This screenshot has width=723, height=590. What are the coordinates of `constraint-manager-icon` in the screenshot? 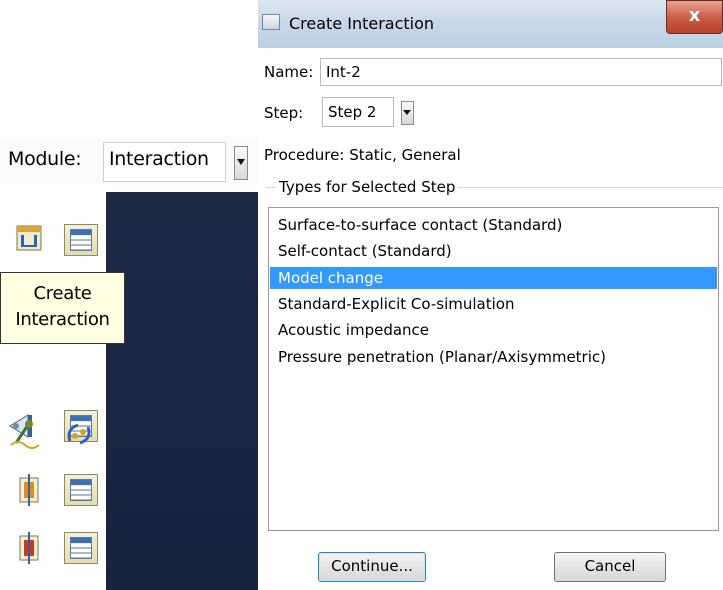 It's located at (79, 434).